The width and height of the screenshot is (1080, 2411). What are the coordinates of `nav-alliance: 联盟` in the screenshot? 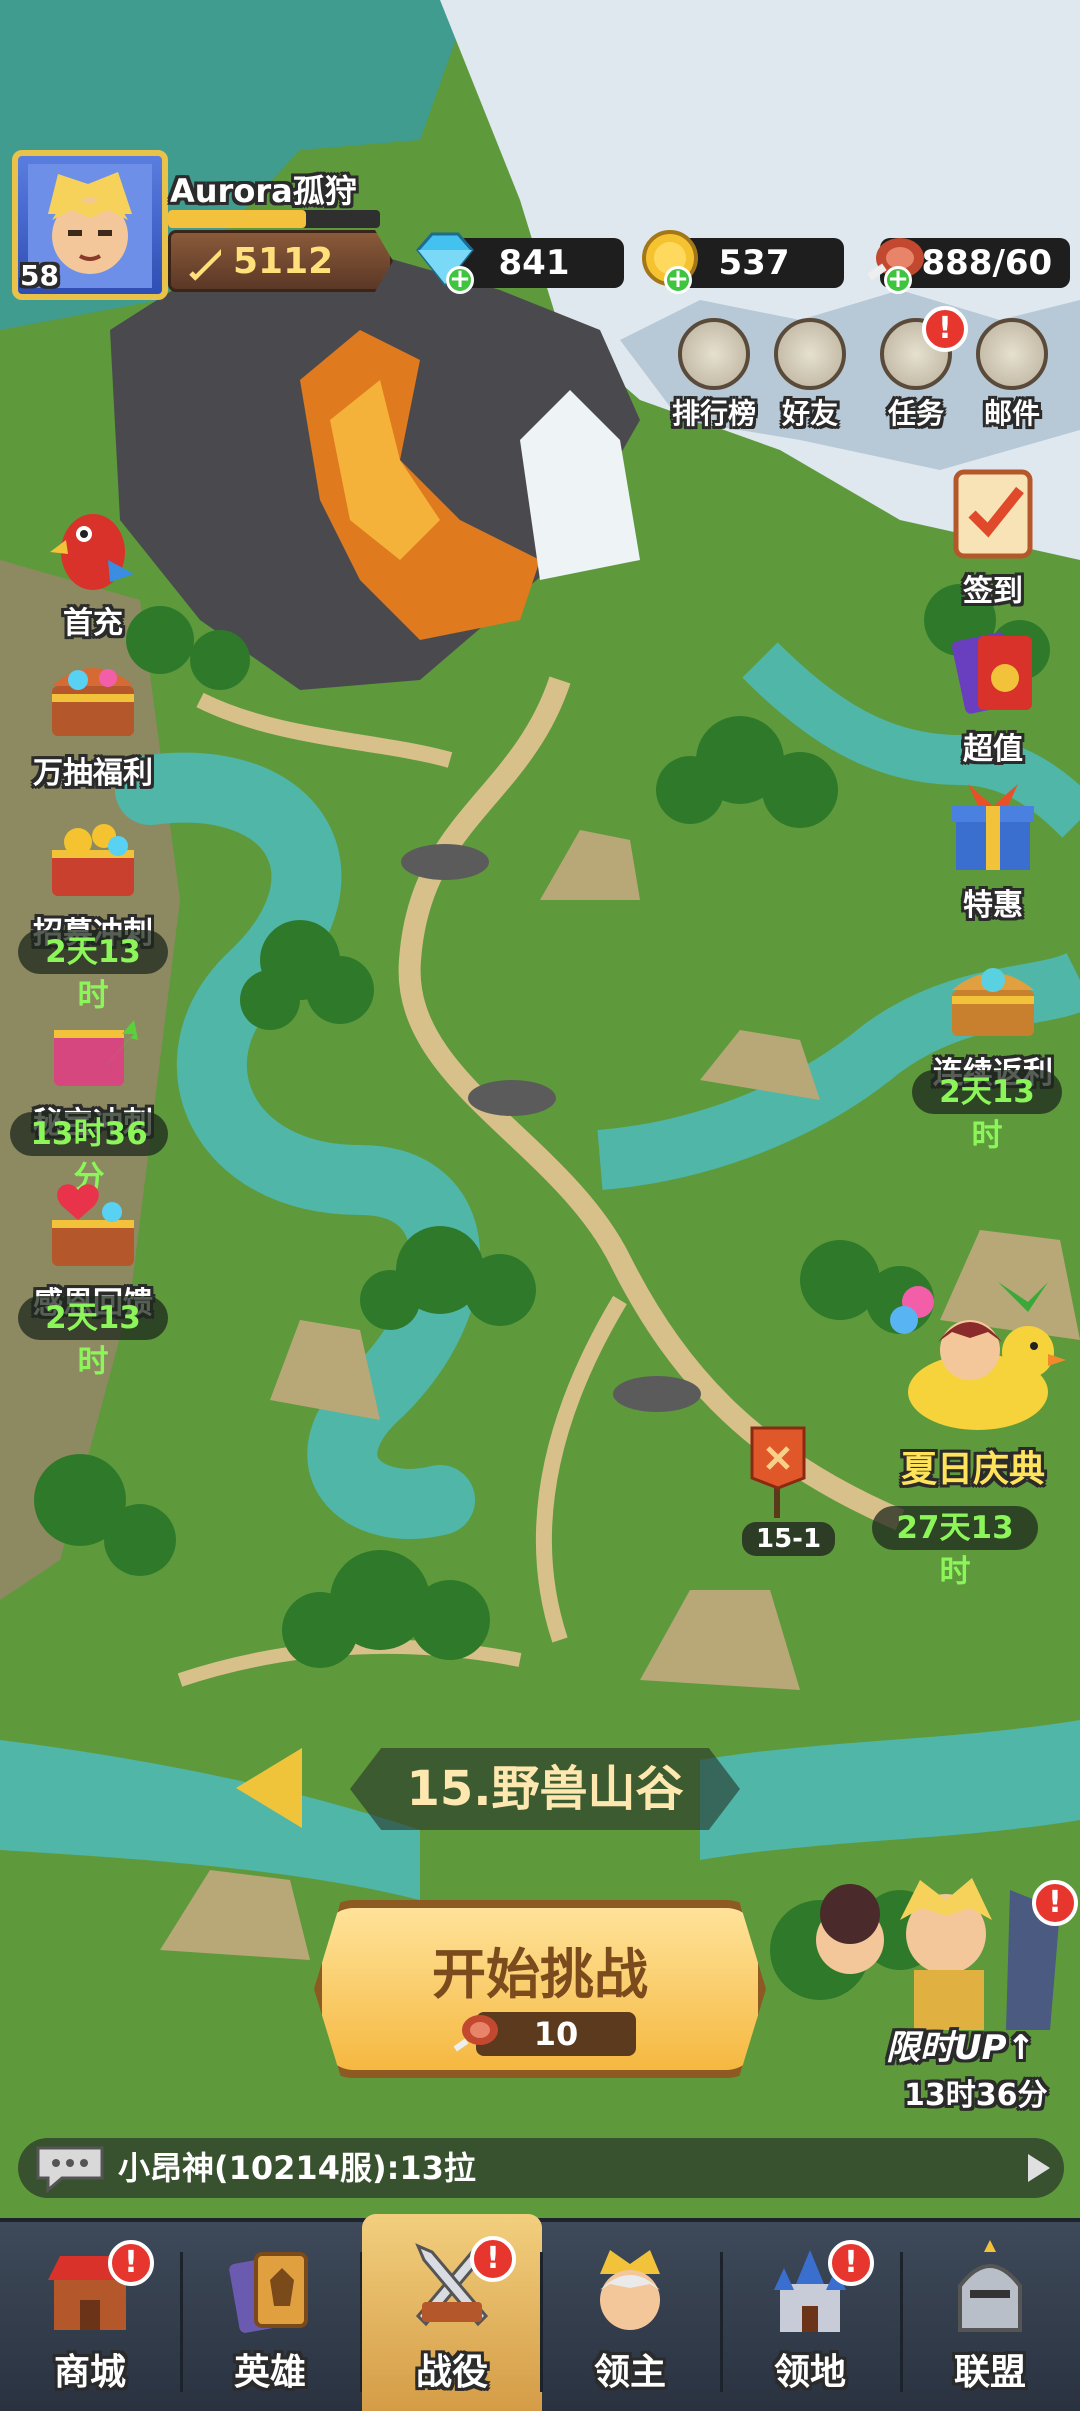 It's located at (990, 2316).